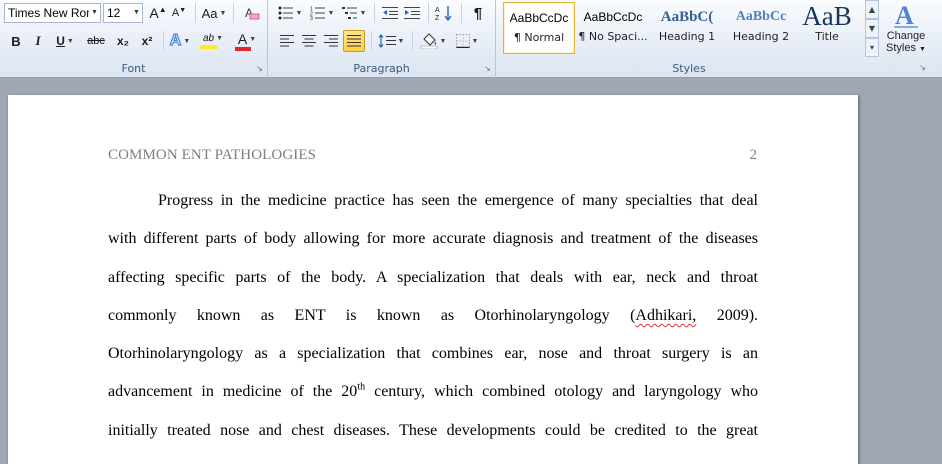 The image size is (942, 464). What do you see at coordinates (114, 13) in the screenshot?
I see `font-size-value: 12` at bounding box center [114, 13].